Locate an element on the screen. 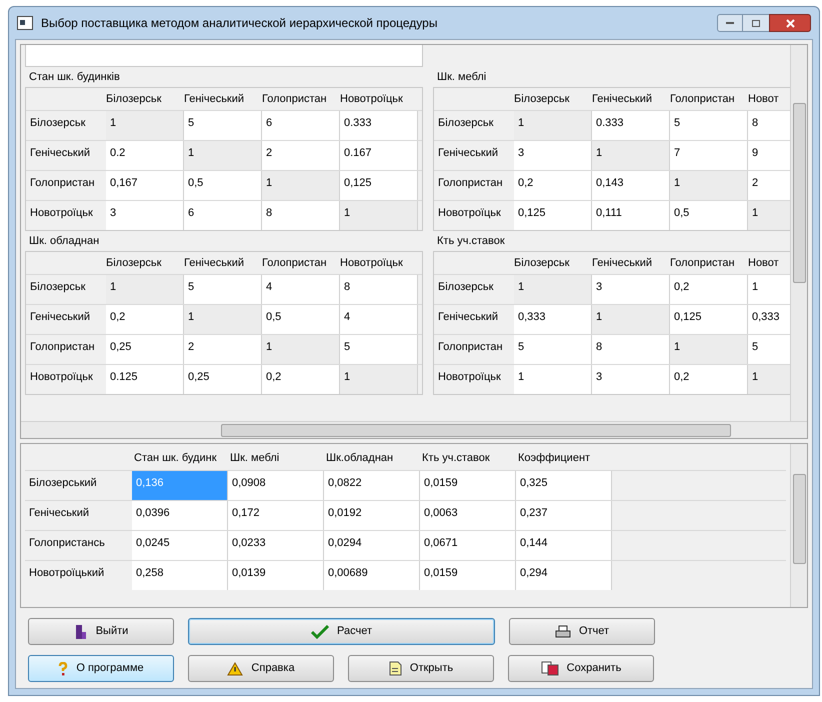 The image size is (822, 702). table-cell: 0,172 is located at coordinates (276, 515).